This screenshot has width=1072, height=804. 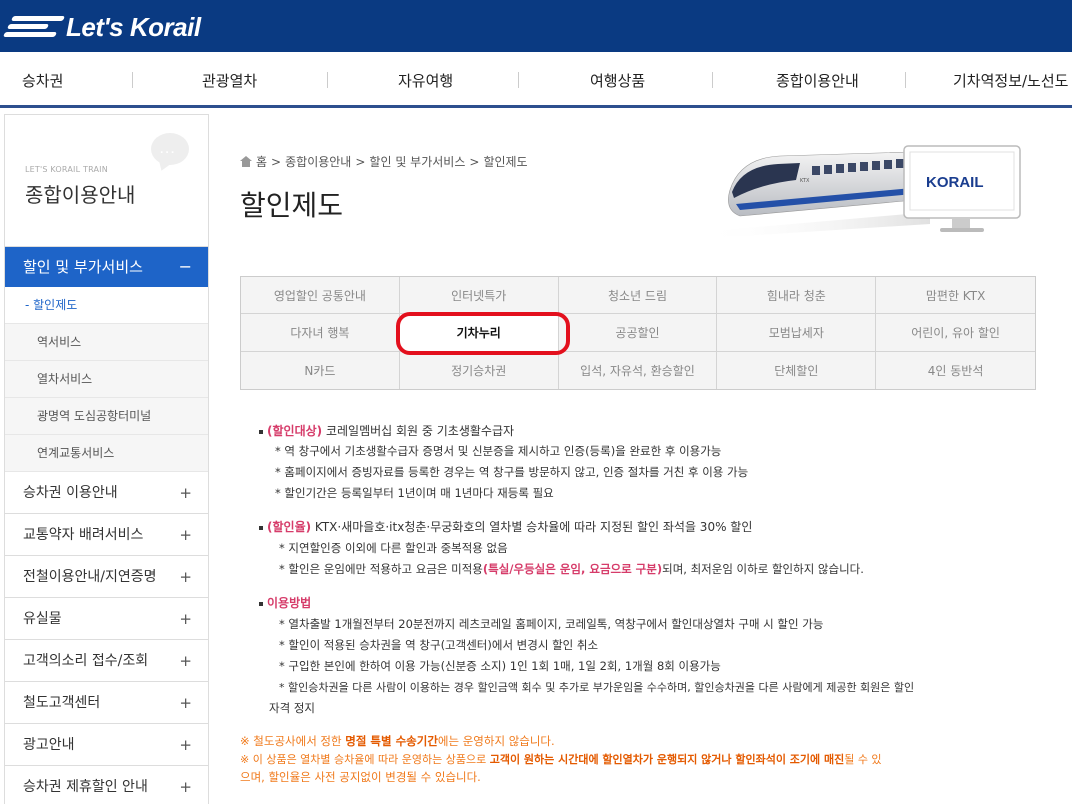 I want to click on sidebar-menu-label: 유실물, so click(x=42, y=619).